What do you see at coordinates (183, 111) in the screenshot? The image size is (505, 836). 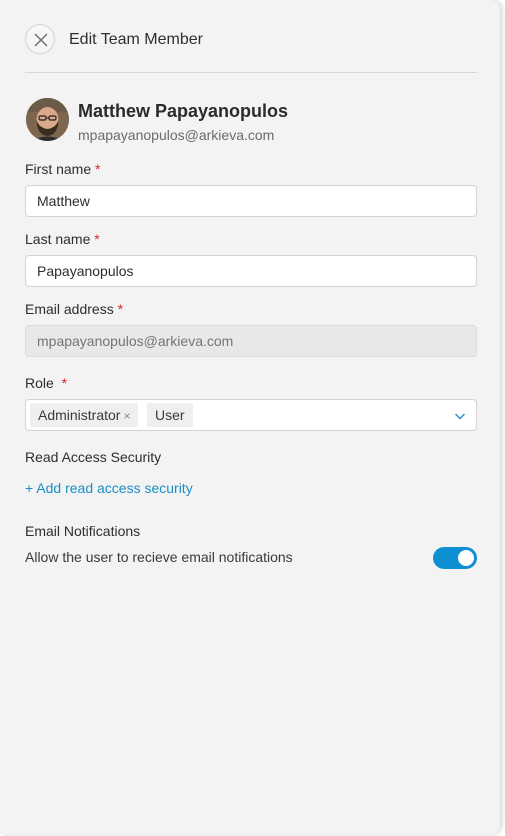 I see `member-name: Matthew Papayanopulos` at bounding box center [183, 111].